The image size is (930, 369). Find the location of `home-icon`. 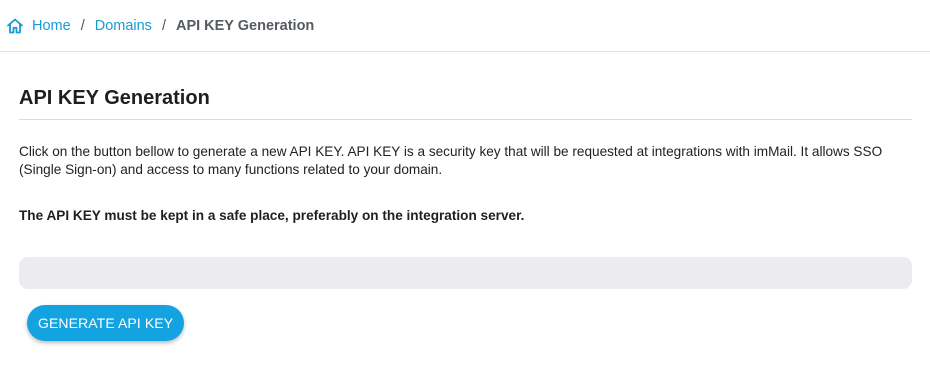

home-icon is located at coordinates (15, 26).